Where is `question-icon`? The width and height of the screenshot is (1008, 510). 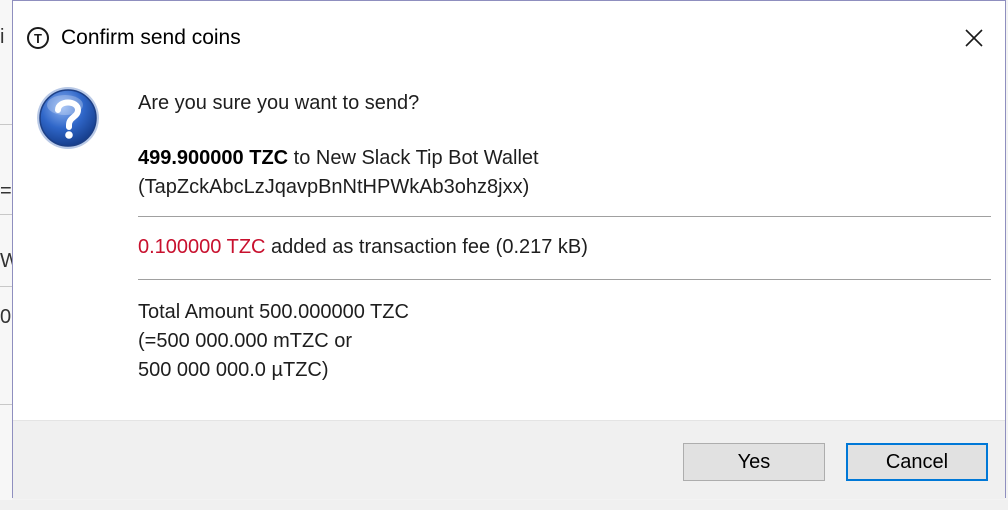 question-icon is located at coordinates (68, 118).